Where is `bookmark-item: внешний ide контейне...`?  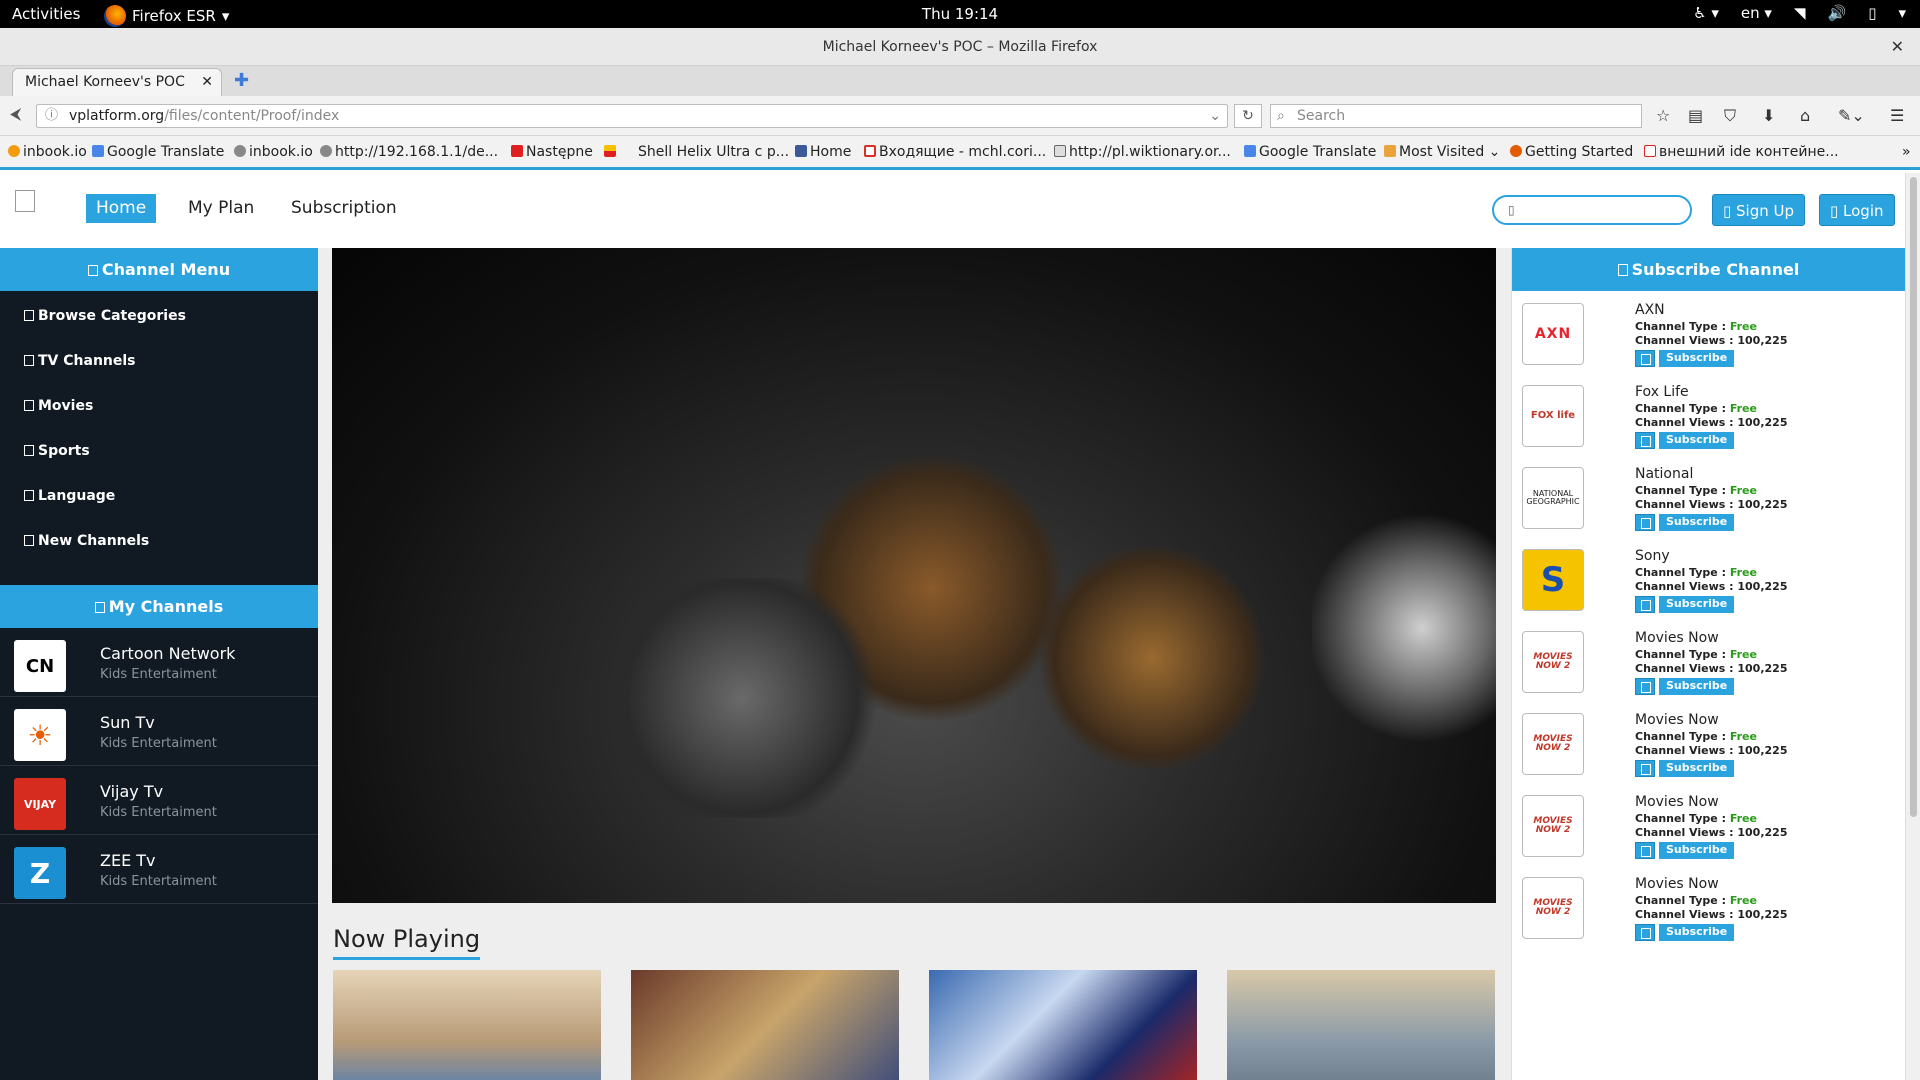 bookmark-item: внешний ide контейне... is located at coordinates (1741, 152).